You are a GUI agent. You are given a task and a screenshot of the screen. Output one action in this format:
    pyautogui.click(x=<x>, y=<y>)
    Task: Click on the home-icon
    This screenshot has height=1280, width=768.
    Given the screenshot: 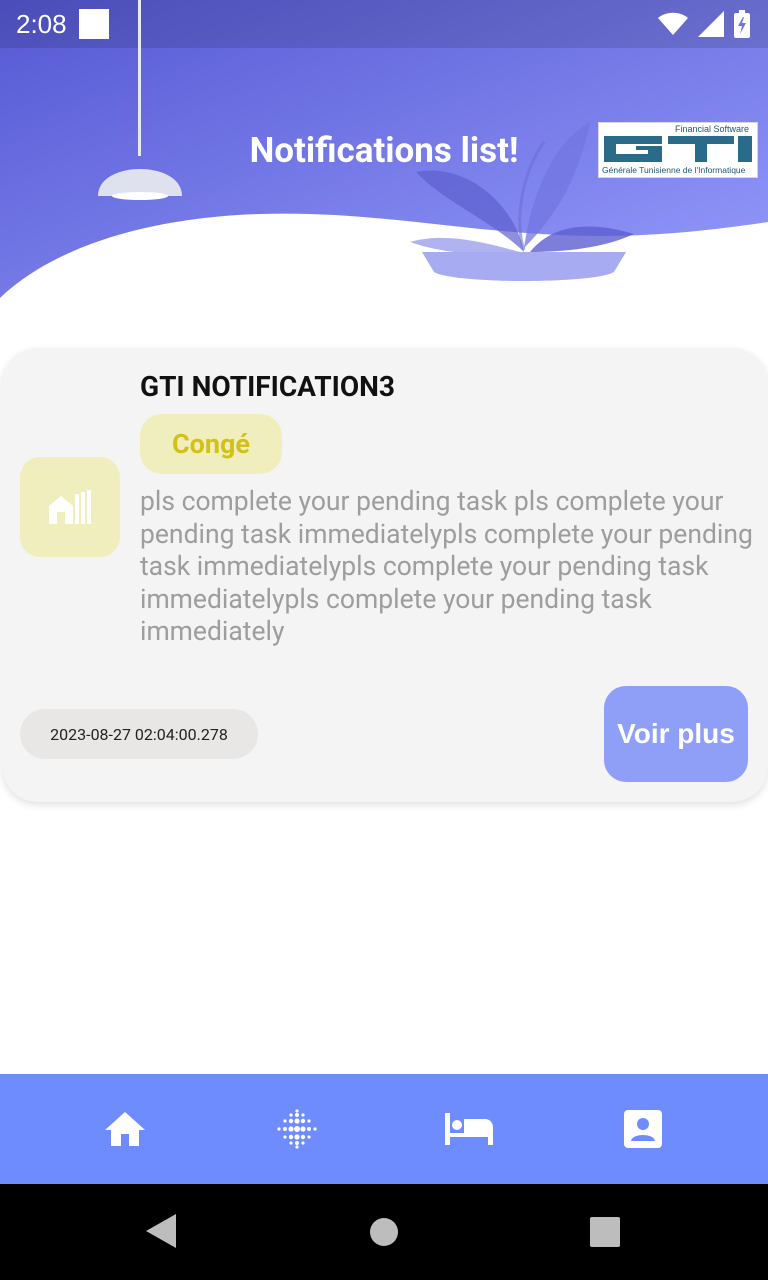 What is the action you would take?
    pyautogui.click(x=125, y=1129)
    